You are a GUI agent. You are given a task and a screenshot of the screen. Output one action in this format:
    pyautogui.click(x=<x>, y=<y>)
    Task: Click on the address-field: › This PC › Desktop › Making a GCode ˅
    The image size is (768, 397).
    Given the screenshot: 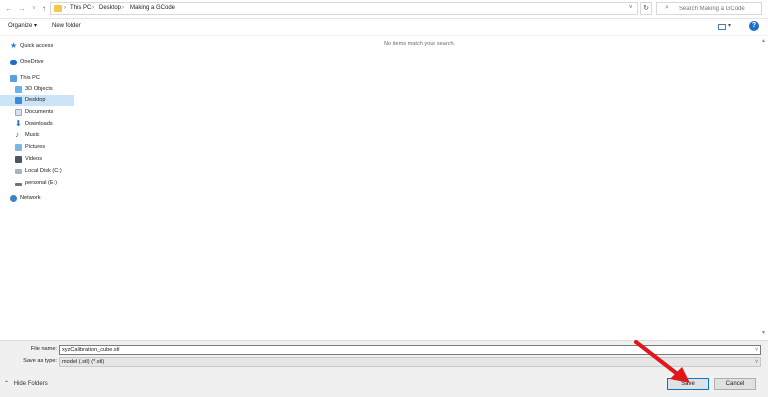 What is the action you would take?
    pyautogui.click(x=344, y=8)
    